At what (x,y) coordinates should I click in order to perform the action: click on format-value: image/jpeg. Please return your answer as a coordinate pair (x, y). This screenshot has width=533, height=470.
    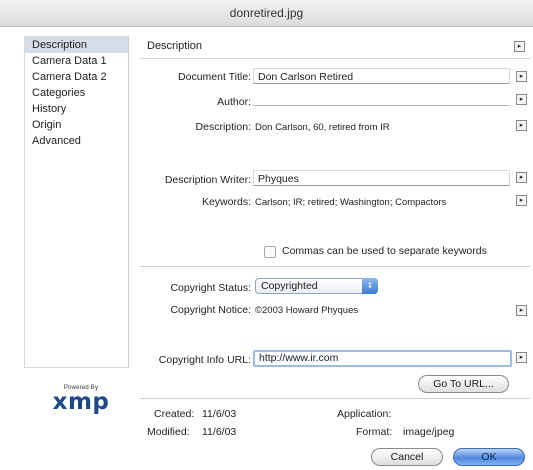
    Looking at the image, I should click on (429, 432).